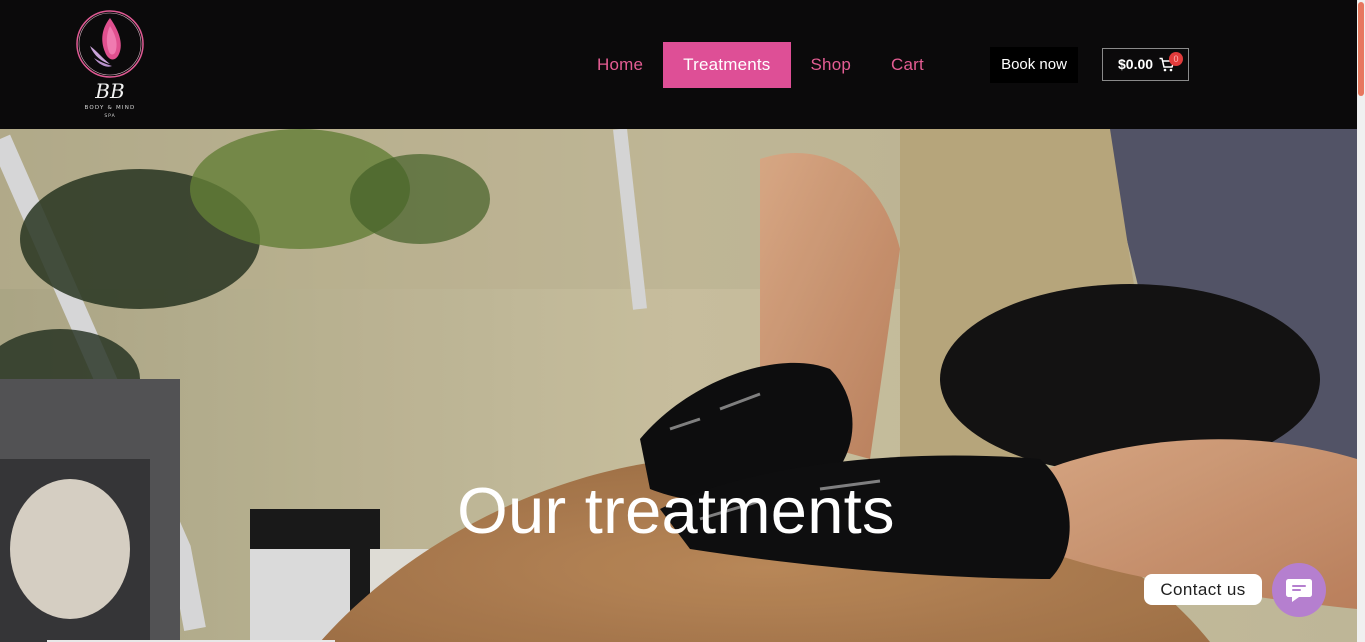 This screenshot has width=1365, height=642. I want to click on book-now-button: Book now, so click(1034, 65).